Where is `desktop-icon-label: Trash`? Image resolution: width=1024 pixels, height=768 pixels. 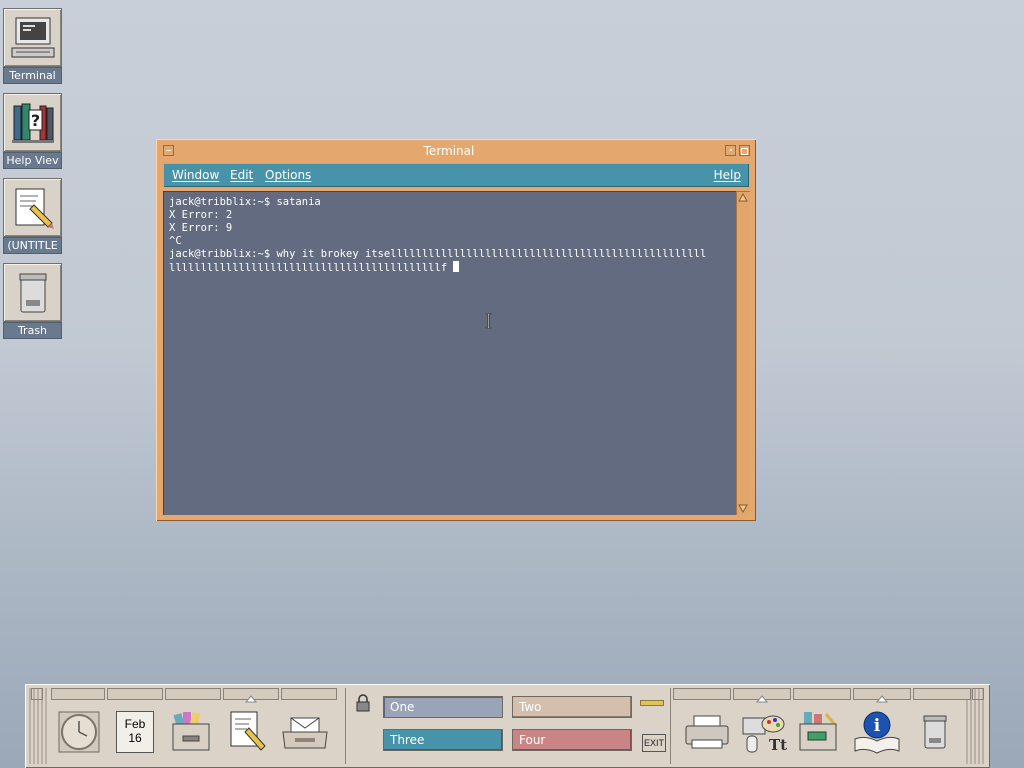
desktop-icon-label: Trash is located at coordinates (32, 330).